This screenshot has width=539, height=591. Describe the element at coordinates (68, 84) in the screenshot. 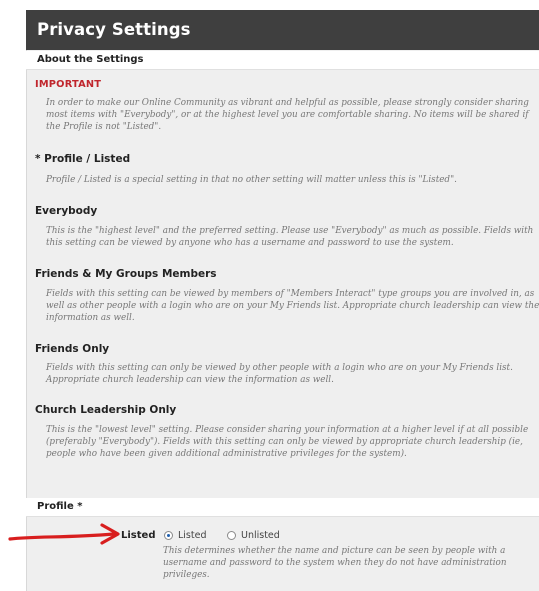

I see `important-heading: IMPORTANT` at that location.